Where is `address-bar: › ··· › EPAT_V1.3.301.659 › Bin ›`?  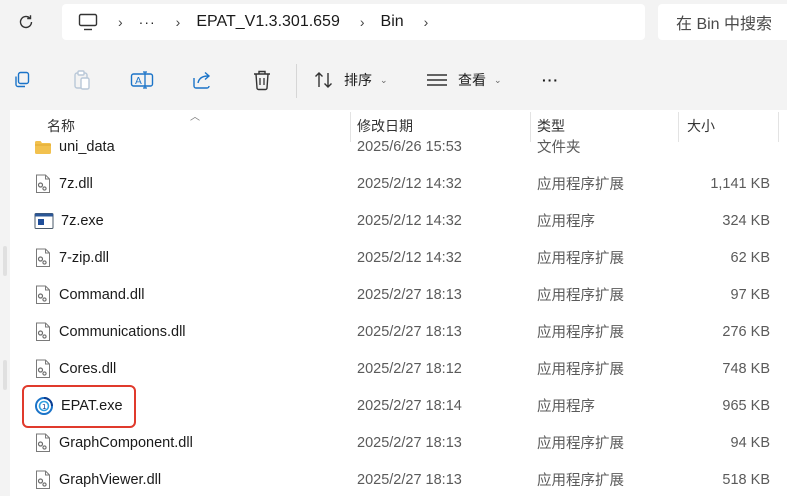 address-bar: › ··· › EPAT_V1.3.301.659 › Bin › is located at coordinates (353, 22).